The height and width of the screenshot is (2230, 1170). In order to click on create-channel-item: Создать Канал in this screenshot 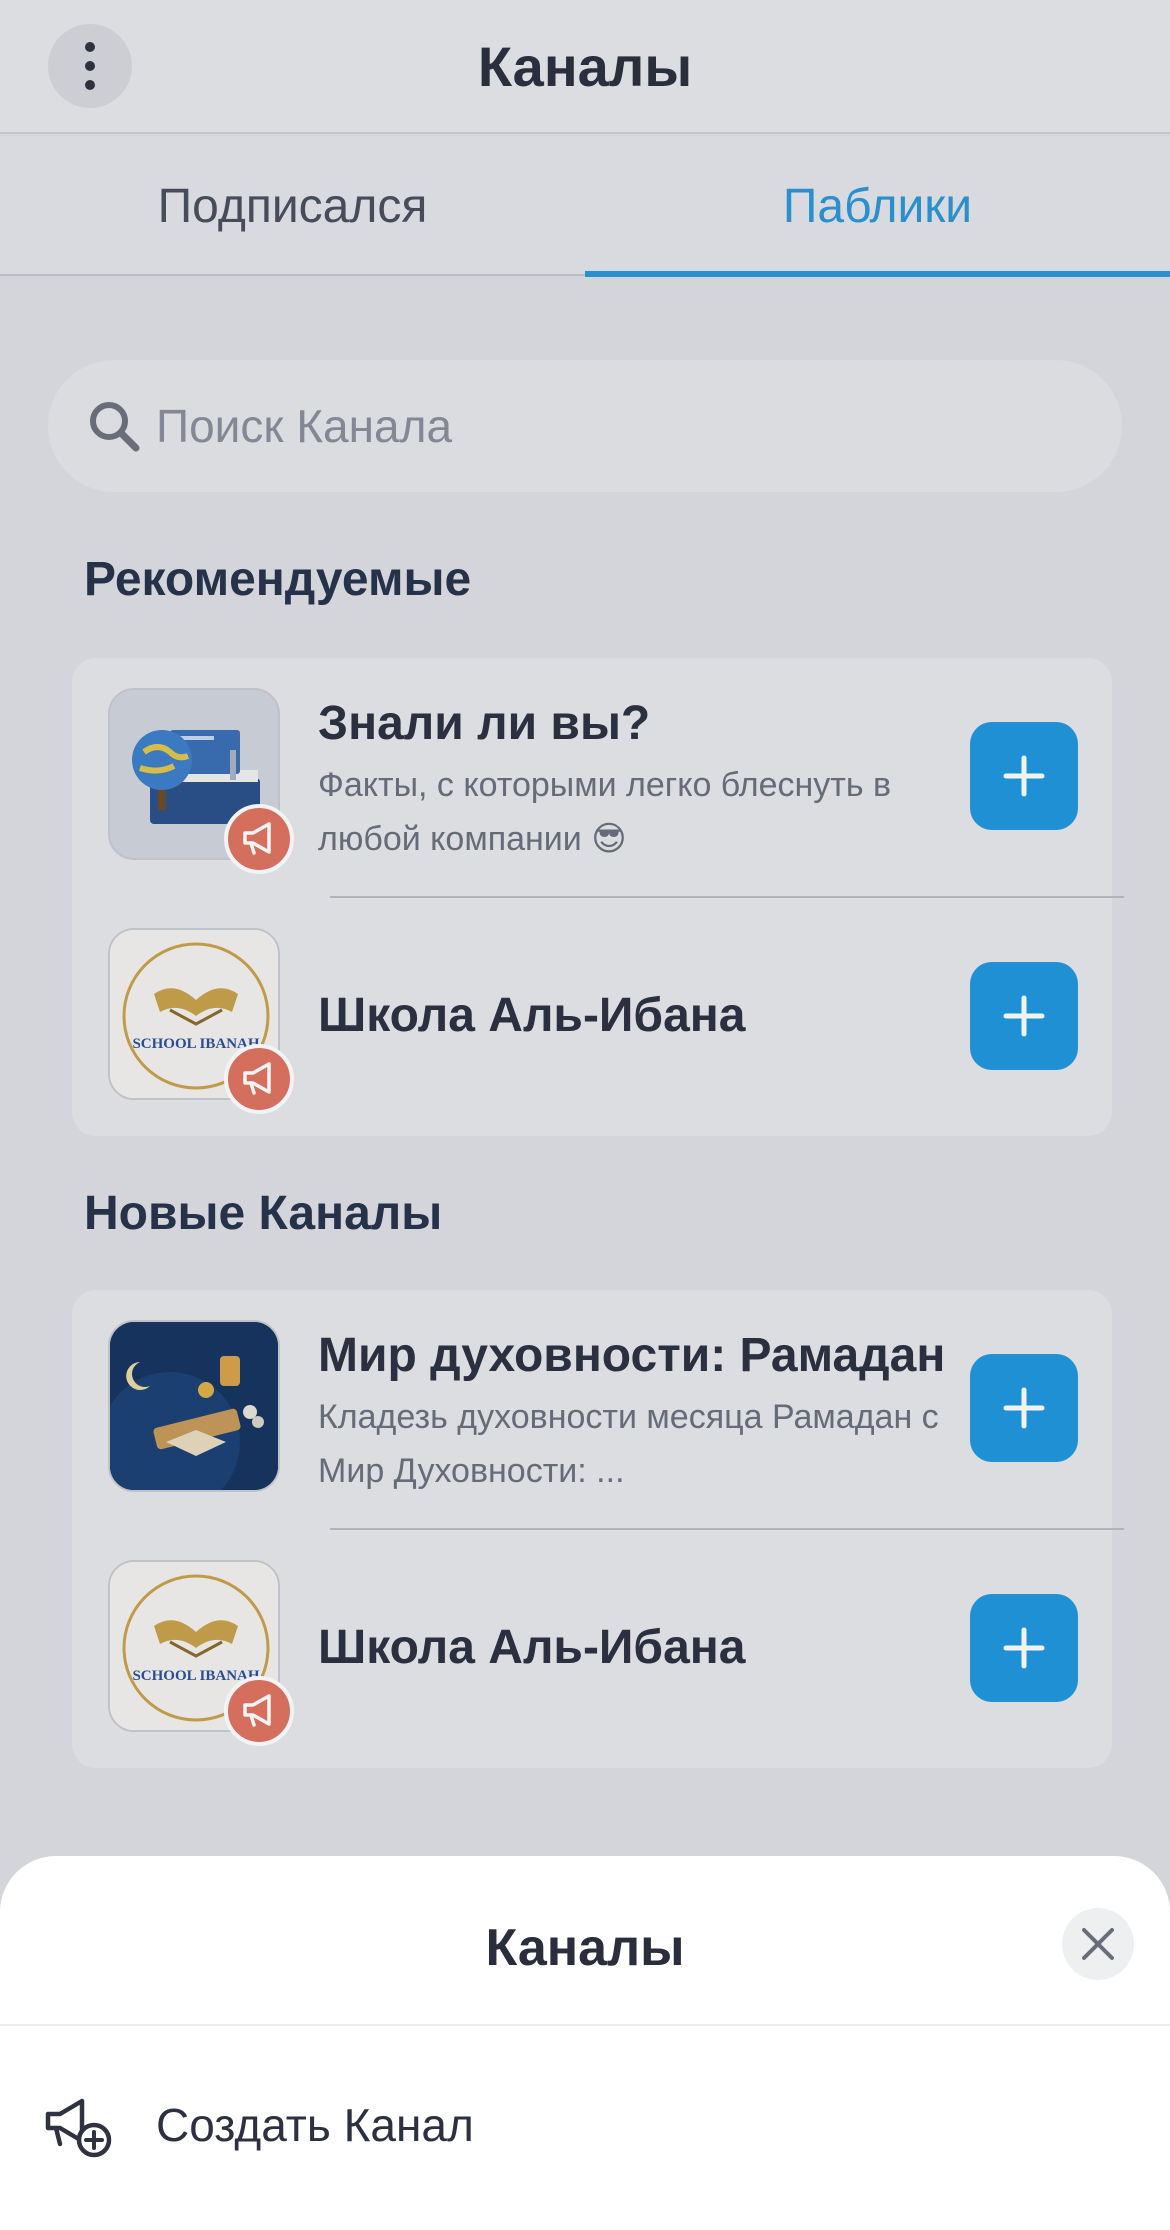, I will do `click(585, 2128)`.